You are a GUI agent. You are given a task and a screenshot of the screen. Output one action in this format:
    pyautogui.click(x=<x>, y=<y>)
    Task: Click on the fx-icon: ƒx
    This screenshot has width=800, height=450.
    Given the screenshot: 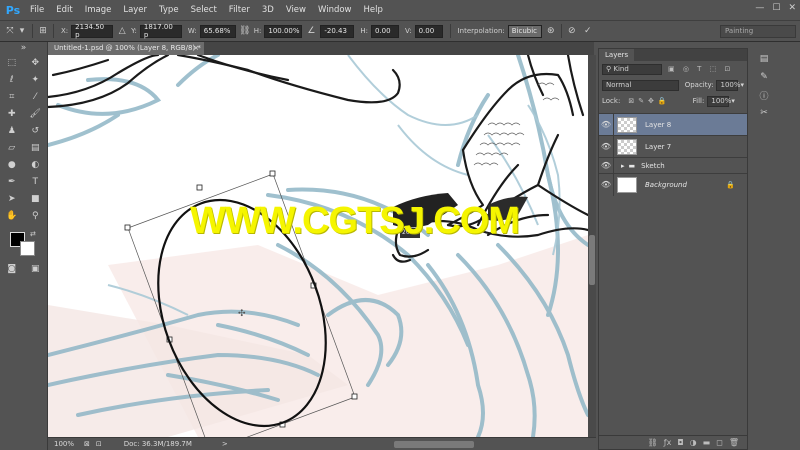 What is the action you would take?
    pyautogui.click(x=668, y=442)
    